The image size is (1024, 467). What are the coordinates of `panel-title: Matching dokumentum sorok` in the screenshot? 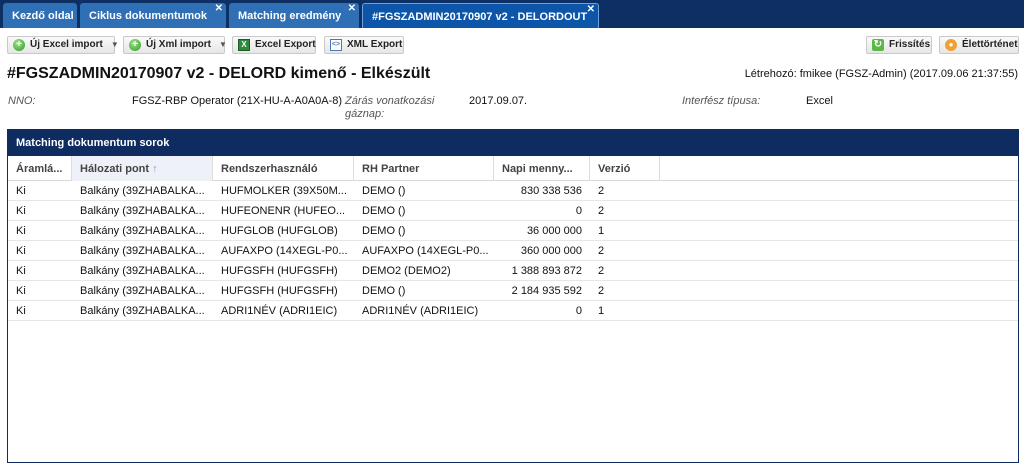 It's located at (513, 143).